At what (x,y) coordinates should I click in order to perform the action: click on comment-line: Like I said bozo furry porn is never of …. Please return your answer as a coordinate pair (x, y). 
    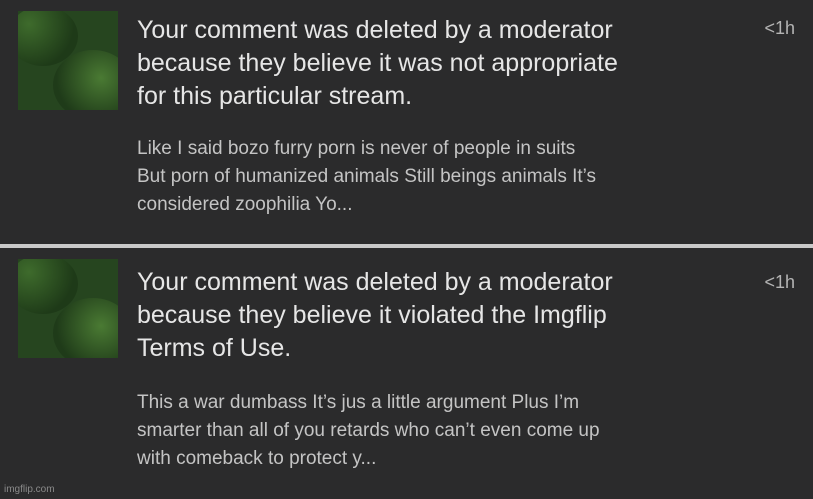
    Looking at the image, I should click on (356, 148).